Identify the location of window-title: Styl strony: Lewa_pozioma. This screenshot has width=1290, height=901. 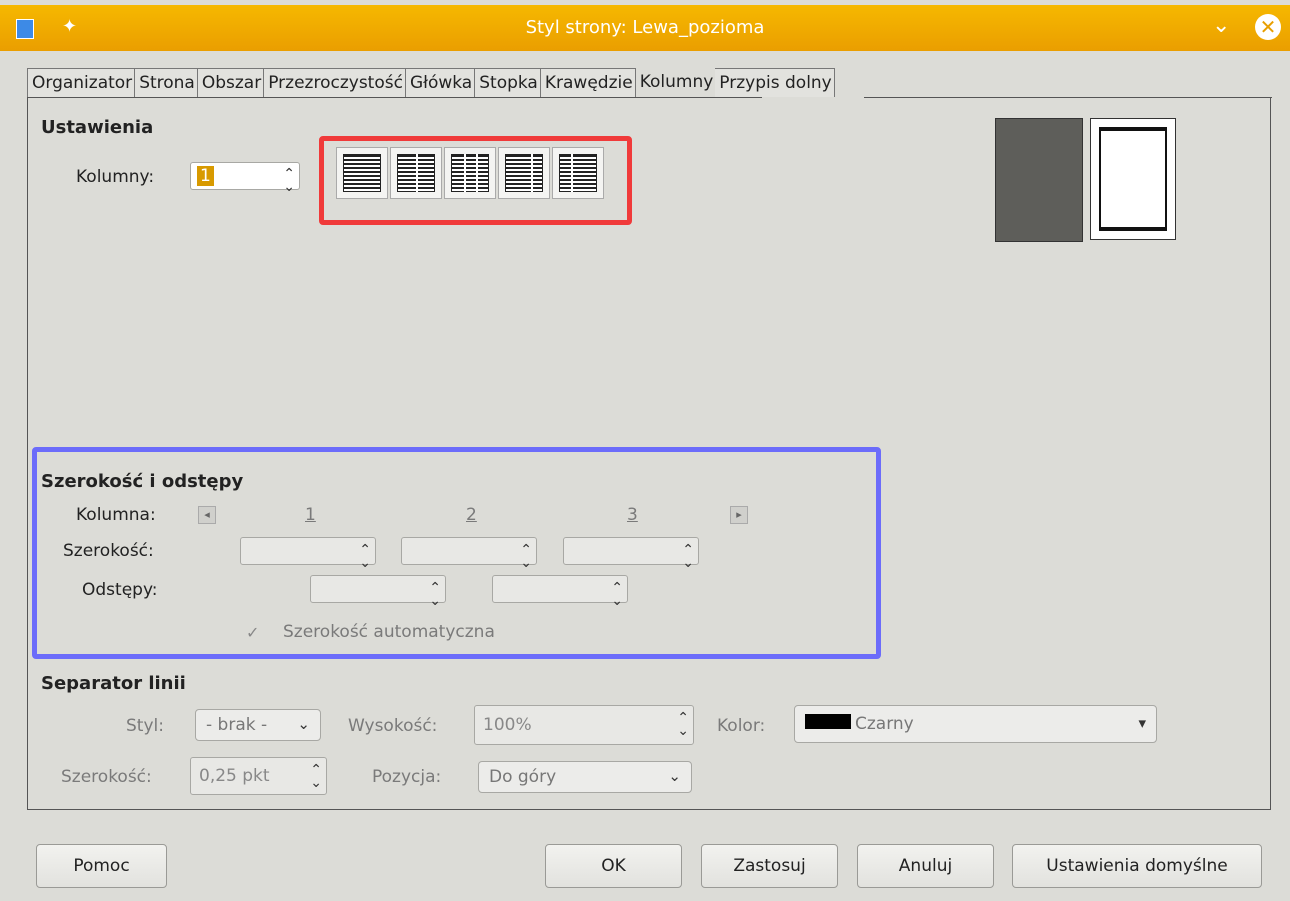
(645, 27).